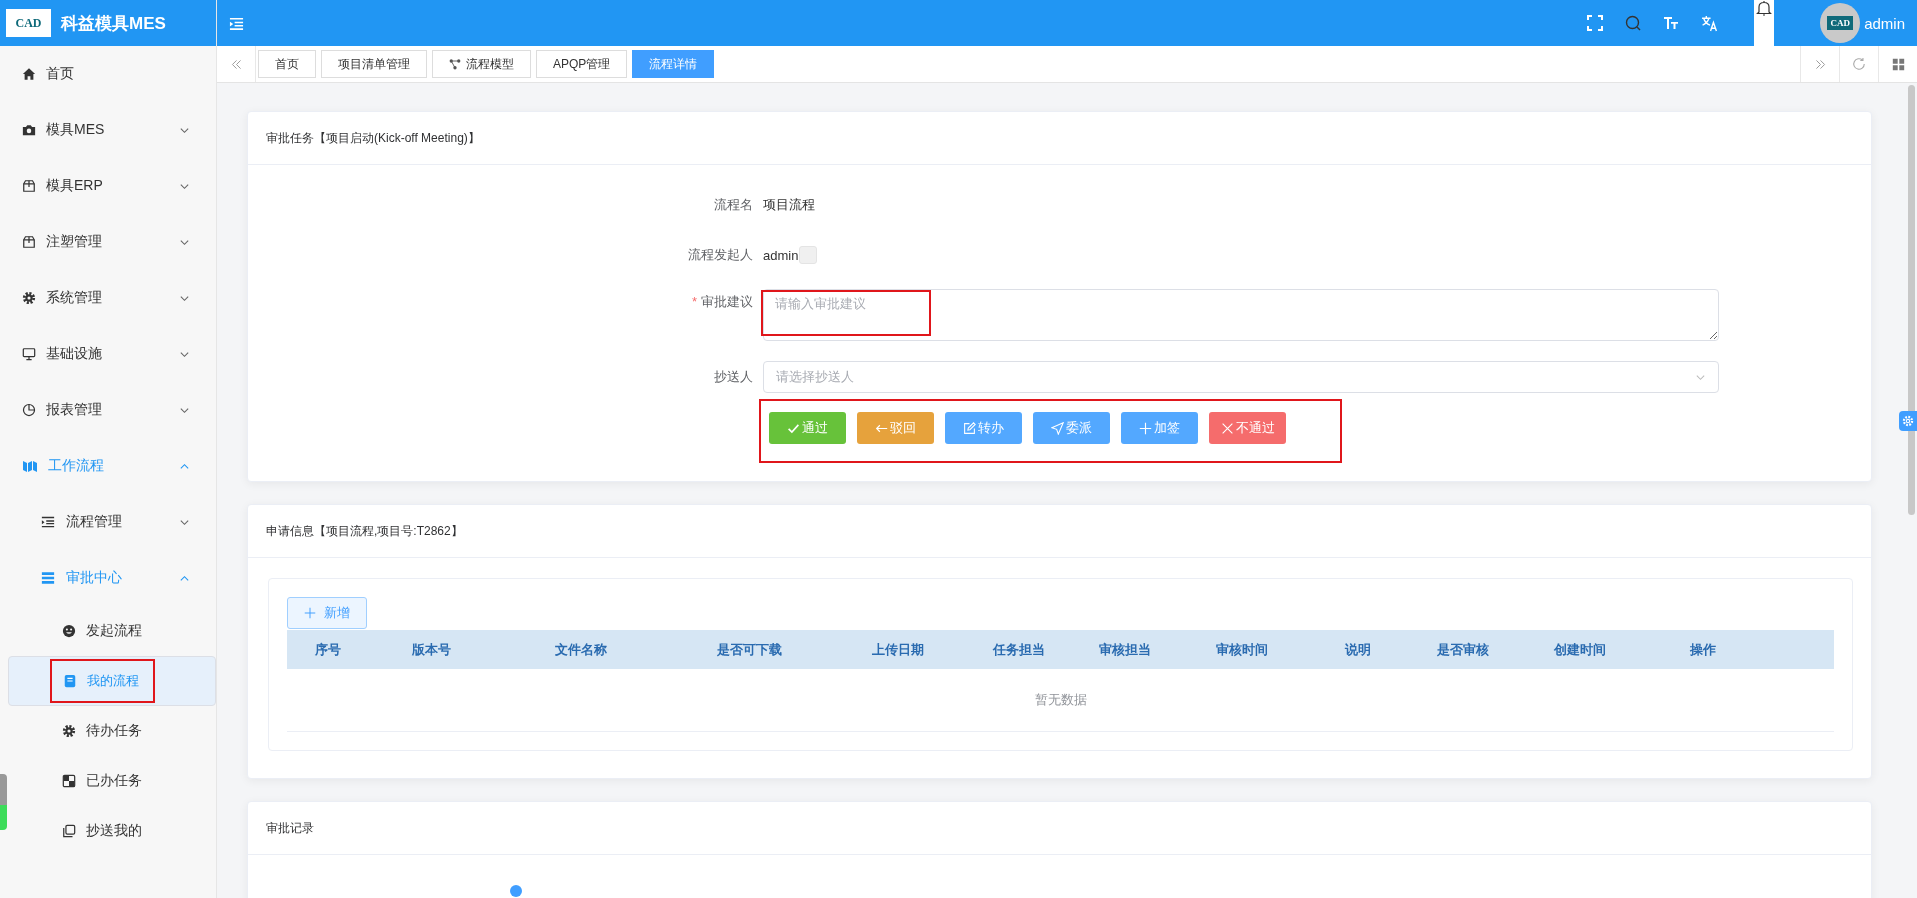 The image size is (1917, 898). Describe the element at coordinates (112, 354) in the screenshot. I see `sidebar-item: 基础设施` at that location.